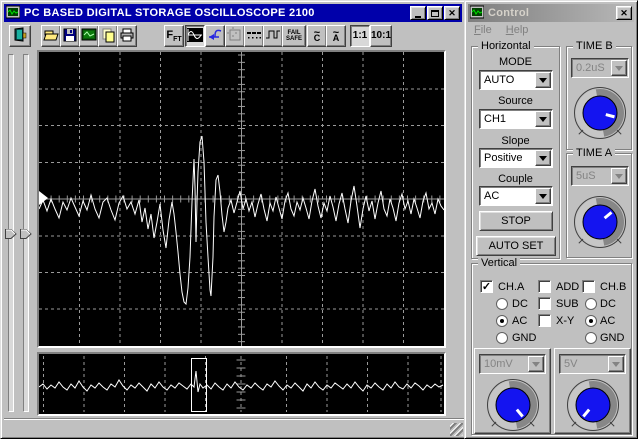 The width and height of the screenshot is (638, 439). I want to click on slope-combobox: Positive, so click(516, 158).